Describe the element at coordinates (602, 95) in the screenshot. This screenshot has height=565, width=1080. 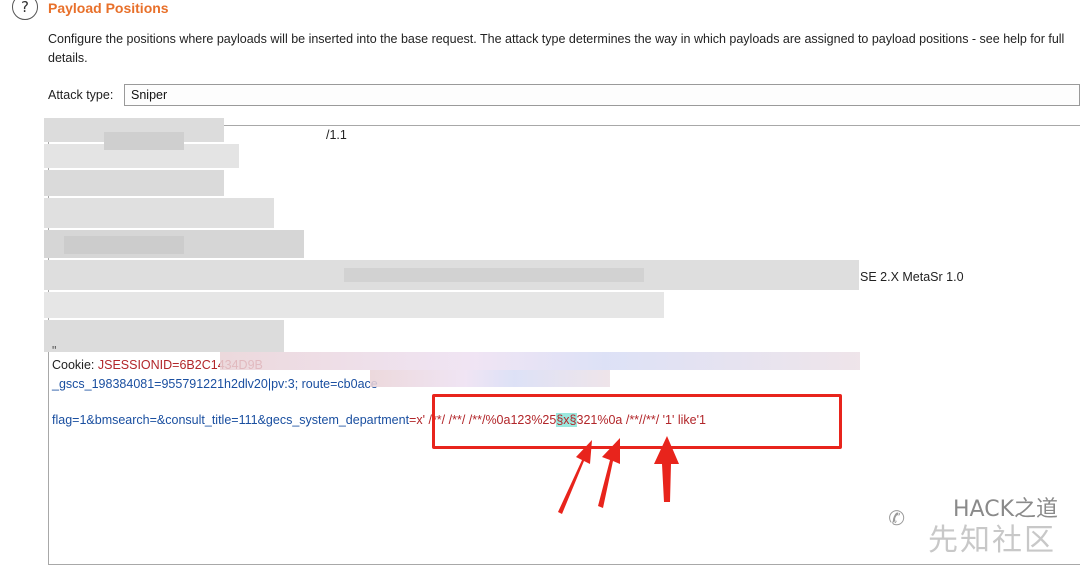
I see `attack-type-select: Sniper` at that location.